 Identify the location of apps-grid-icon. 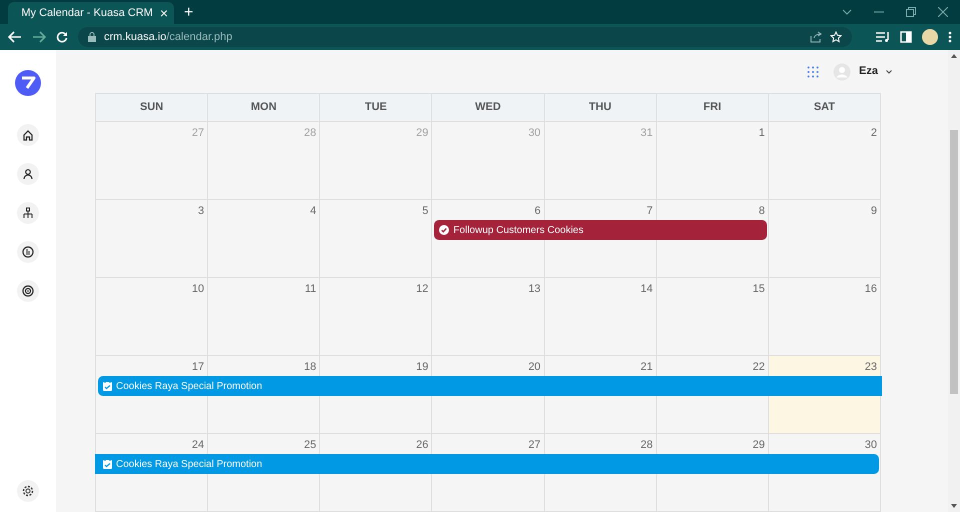
(813, 72).